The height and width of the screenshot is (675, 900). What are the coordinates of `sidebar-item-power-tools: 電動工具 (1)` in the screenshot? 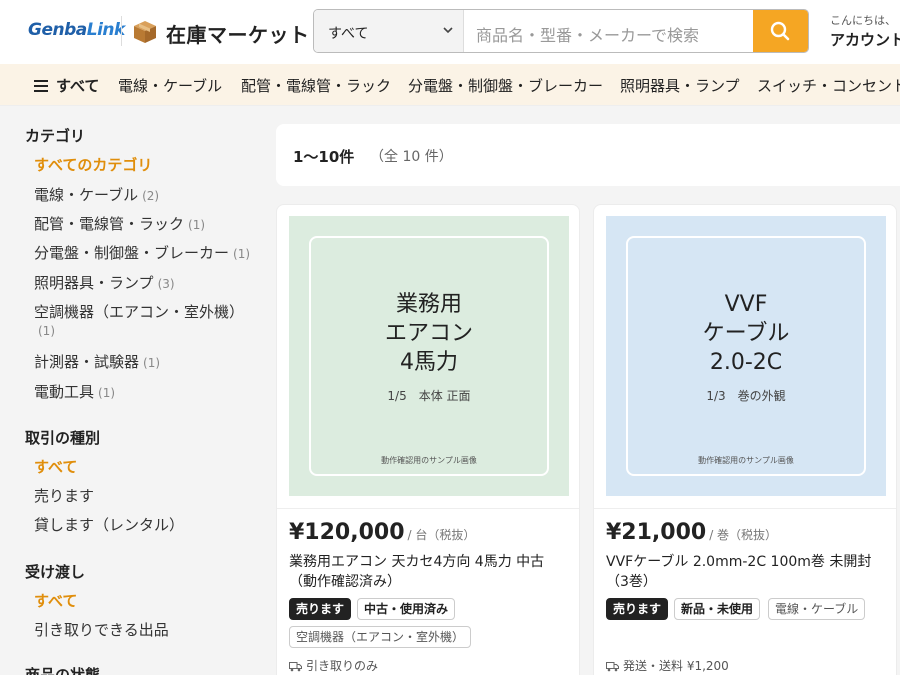 It's located at (74, 391).